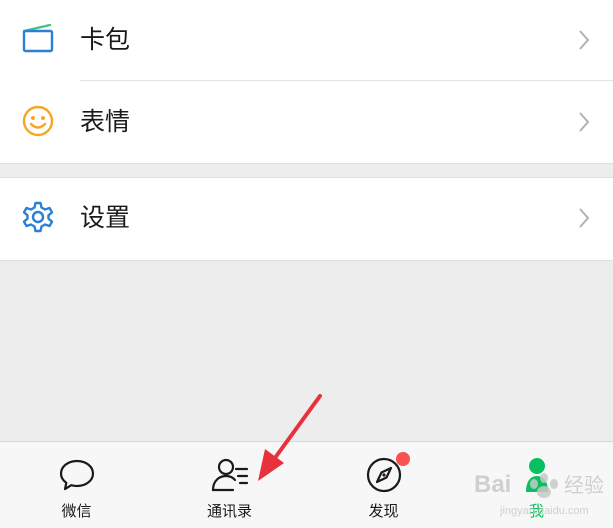 This screenshot has height=528, width=613. Describe the element at coordinates (383, 511) in the screenshot. I see `tab-label: 发现` at that location.